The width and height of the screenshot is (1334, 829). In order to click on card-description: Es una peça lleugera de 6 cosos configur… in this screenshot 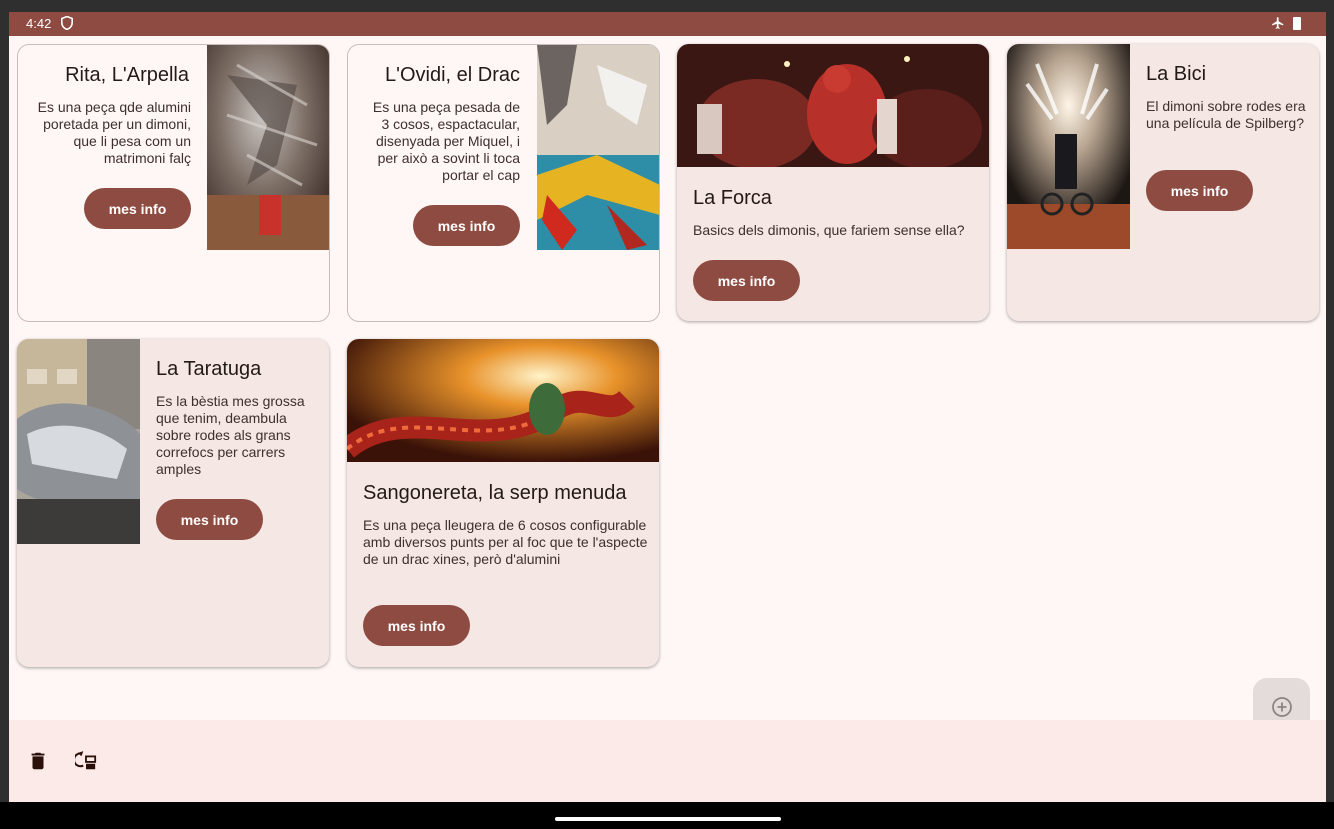, I will do `click(505, 542)`.